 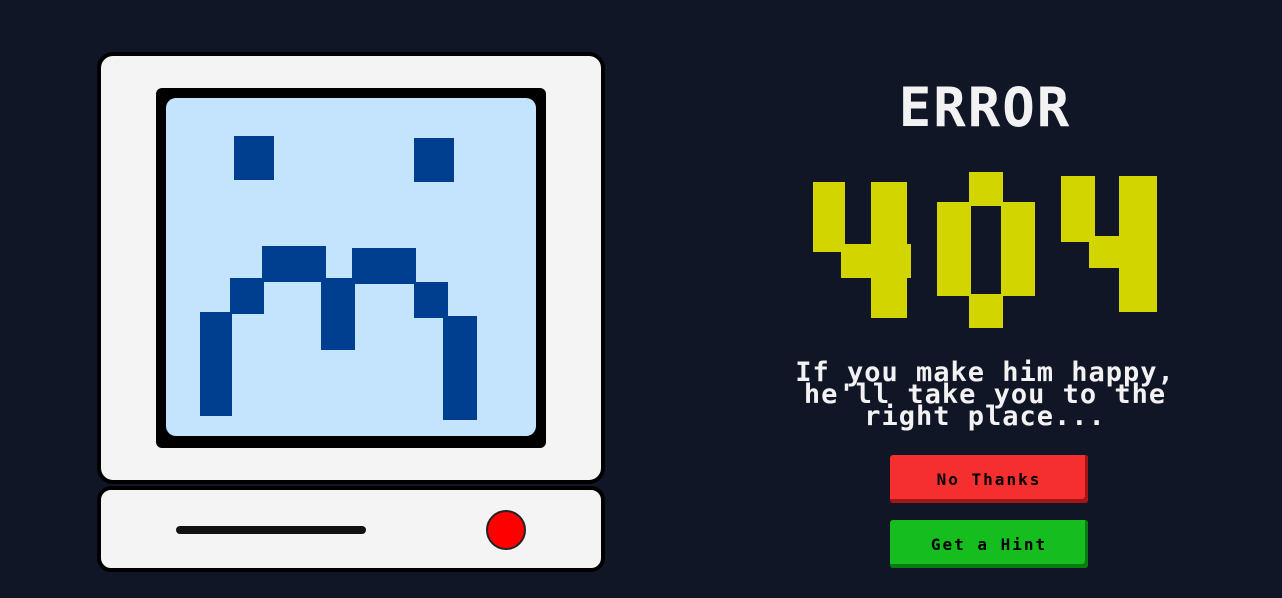 What do you see at coordinates (506, 530) in the screenshot?
I see `power-led-icon` at bounding box center [506, 530].